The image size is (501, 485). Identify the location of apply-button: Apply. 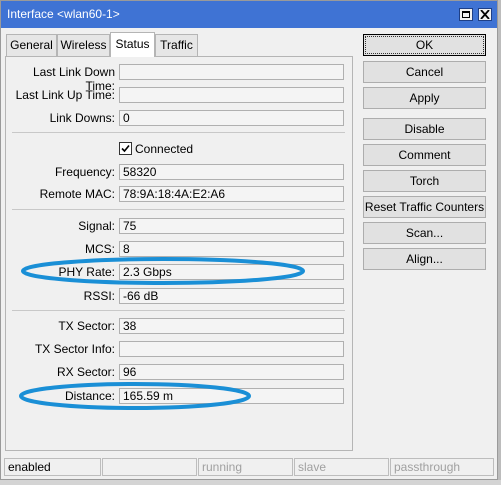
(424, 98).